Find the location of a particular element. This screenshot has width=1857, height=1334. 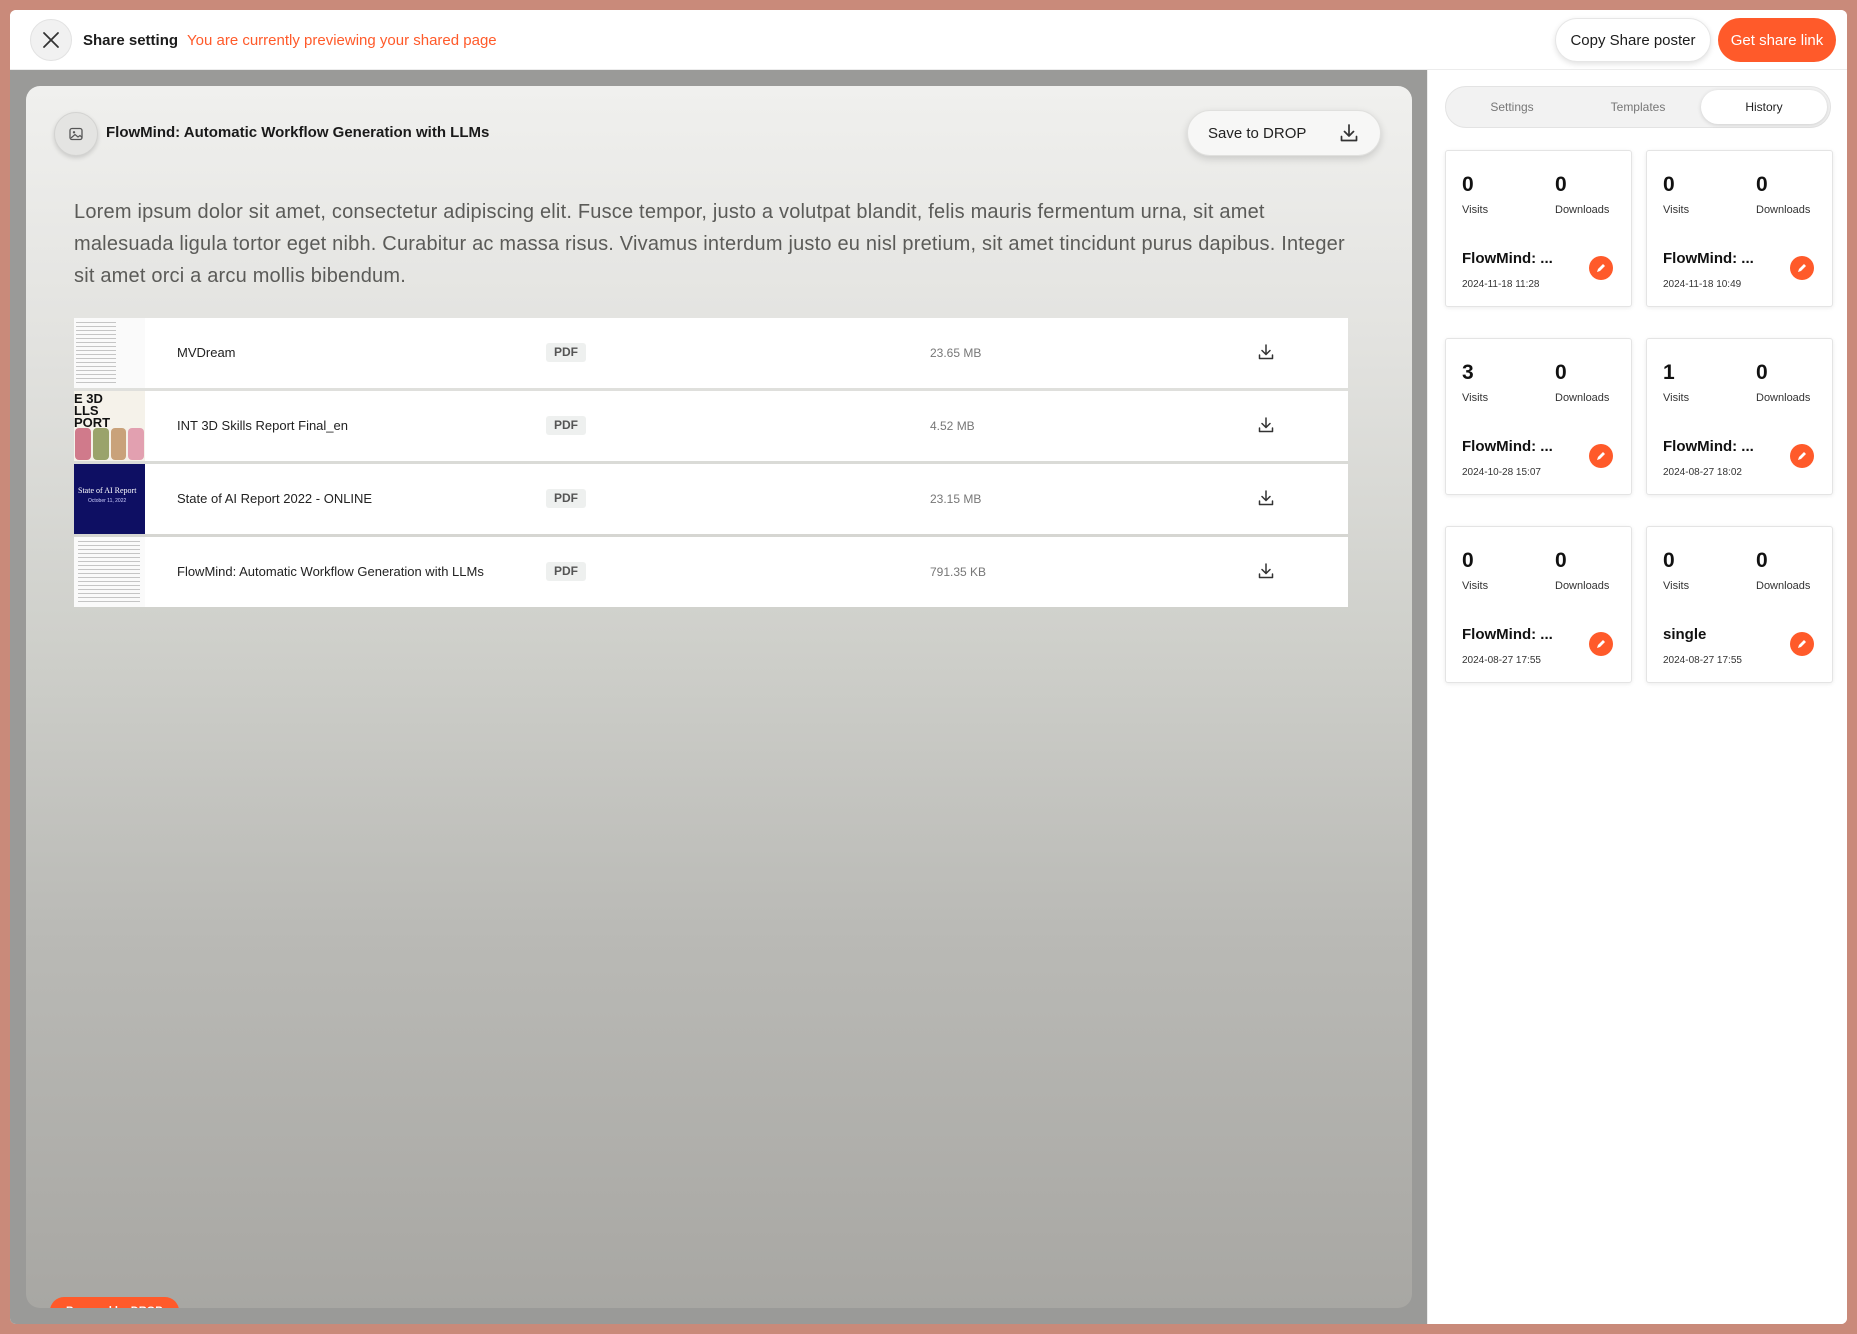

close-button is located at coordinates (51, 40).